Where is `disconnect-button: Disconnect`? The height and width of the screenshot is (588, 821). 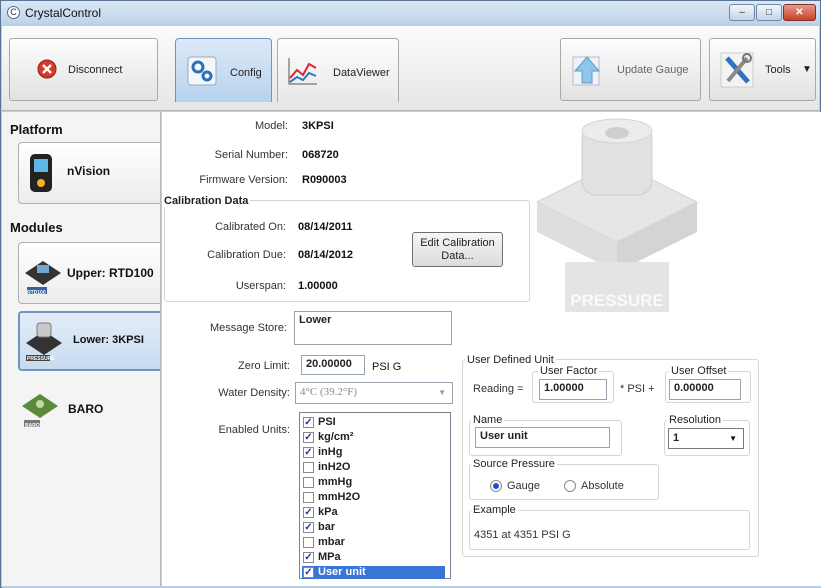
disconnect-button: Disconnect is located at coordinates (83, 69).